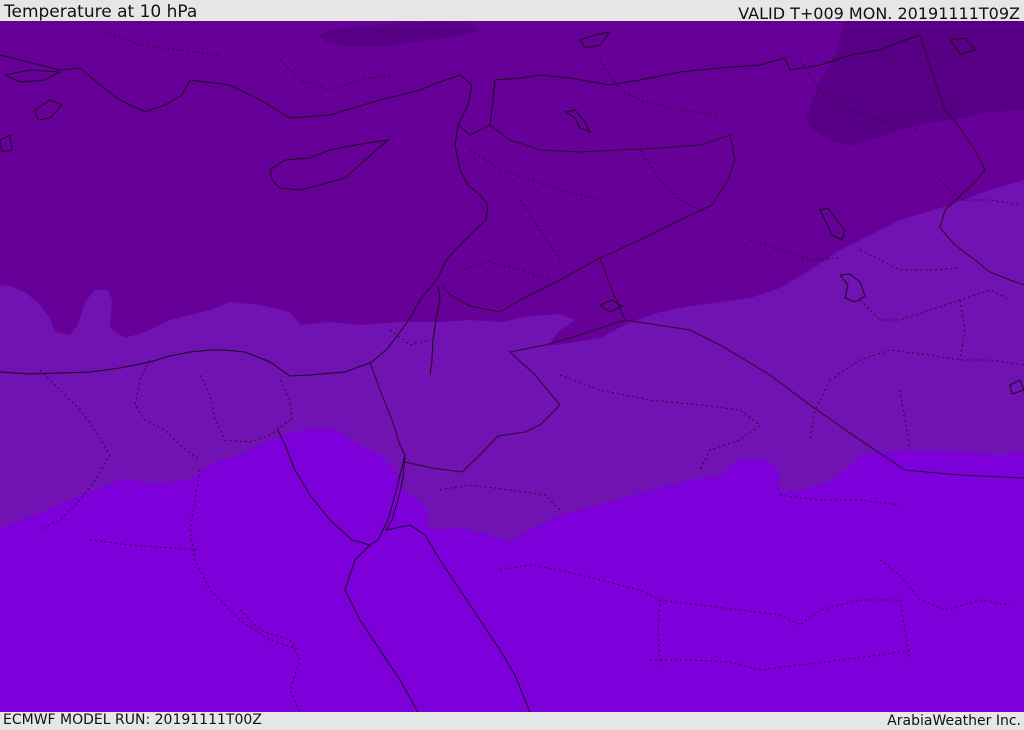 This screenshot has width=1024, height=730. Describe the element at coordinates (954, 721) in the screenshot. I see `credit-label: ArabiaWeather Inc.` at that location.